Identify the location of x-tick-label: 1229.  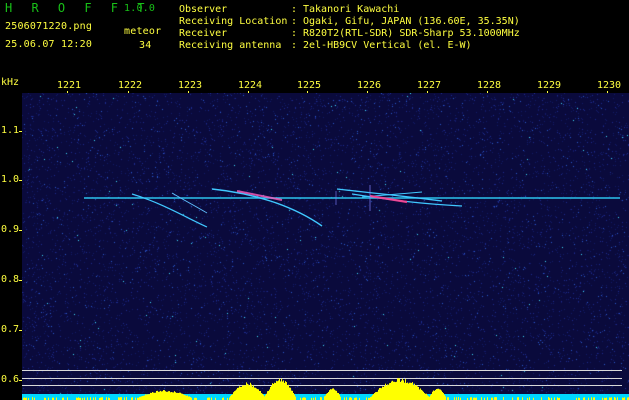
(549, 85).